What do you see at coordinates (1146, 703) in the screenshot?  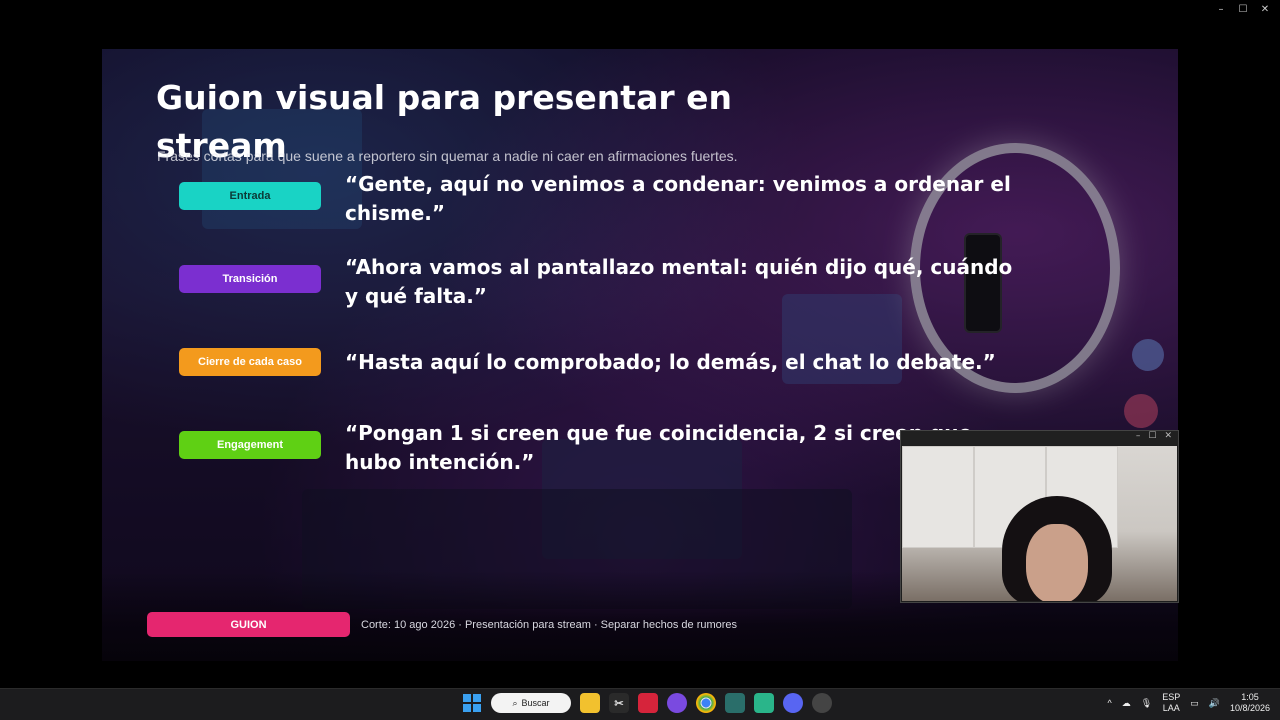 I see `microphone-icon: 🎙` at bounding box center [1146, 703].